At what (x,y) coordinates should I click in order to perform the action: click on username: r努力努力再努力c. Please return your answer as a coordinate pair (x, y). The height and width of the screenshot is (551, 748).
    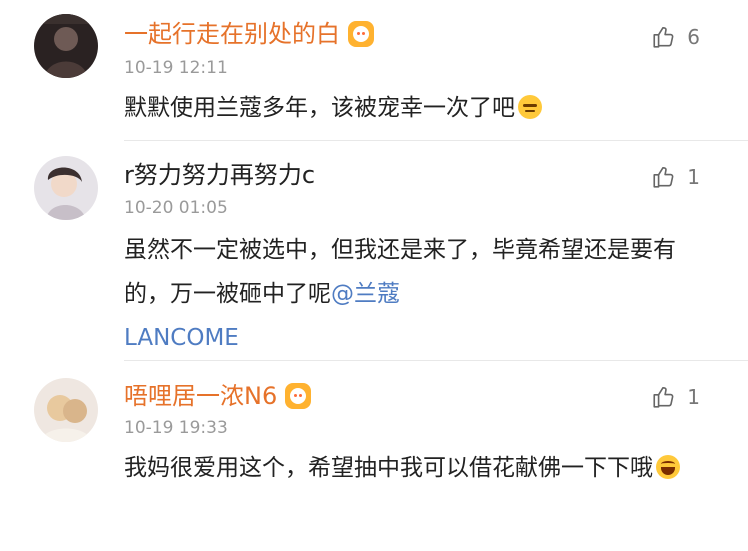
    Looking at the image, I should click on (219, 175).